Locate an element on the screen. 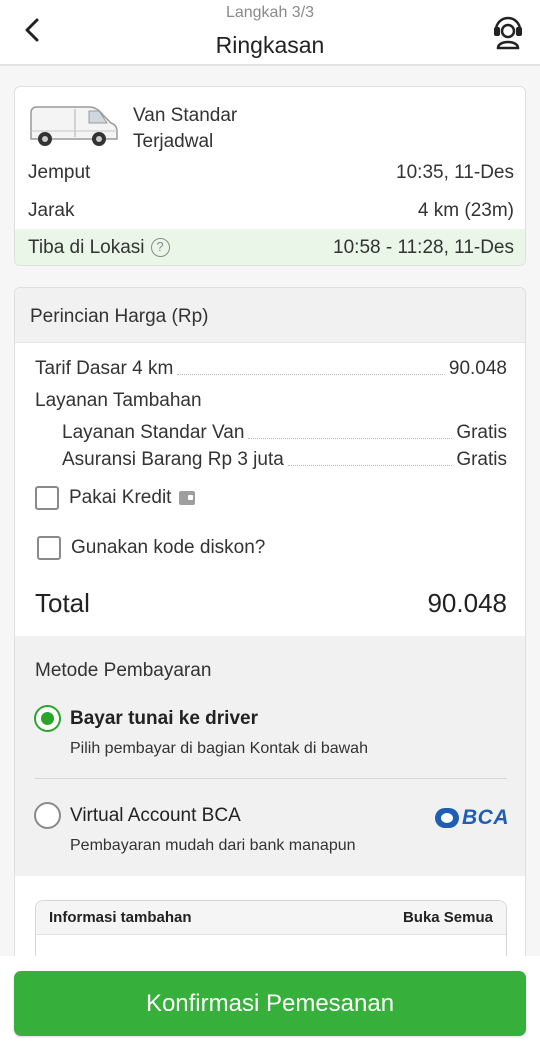 This screenshot has height=1049, width=540. support-button is located at coordinates (508, 31).